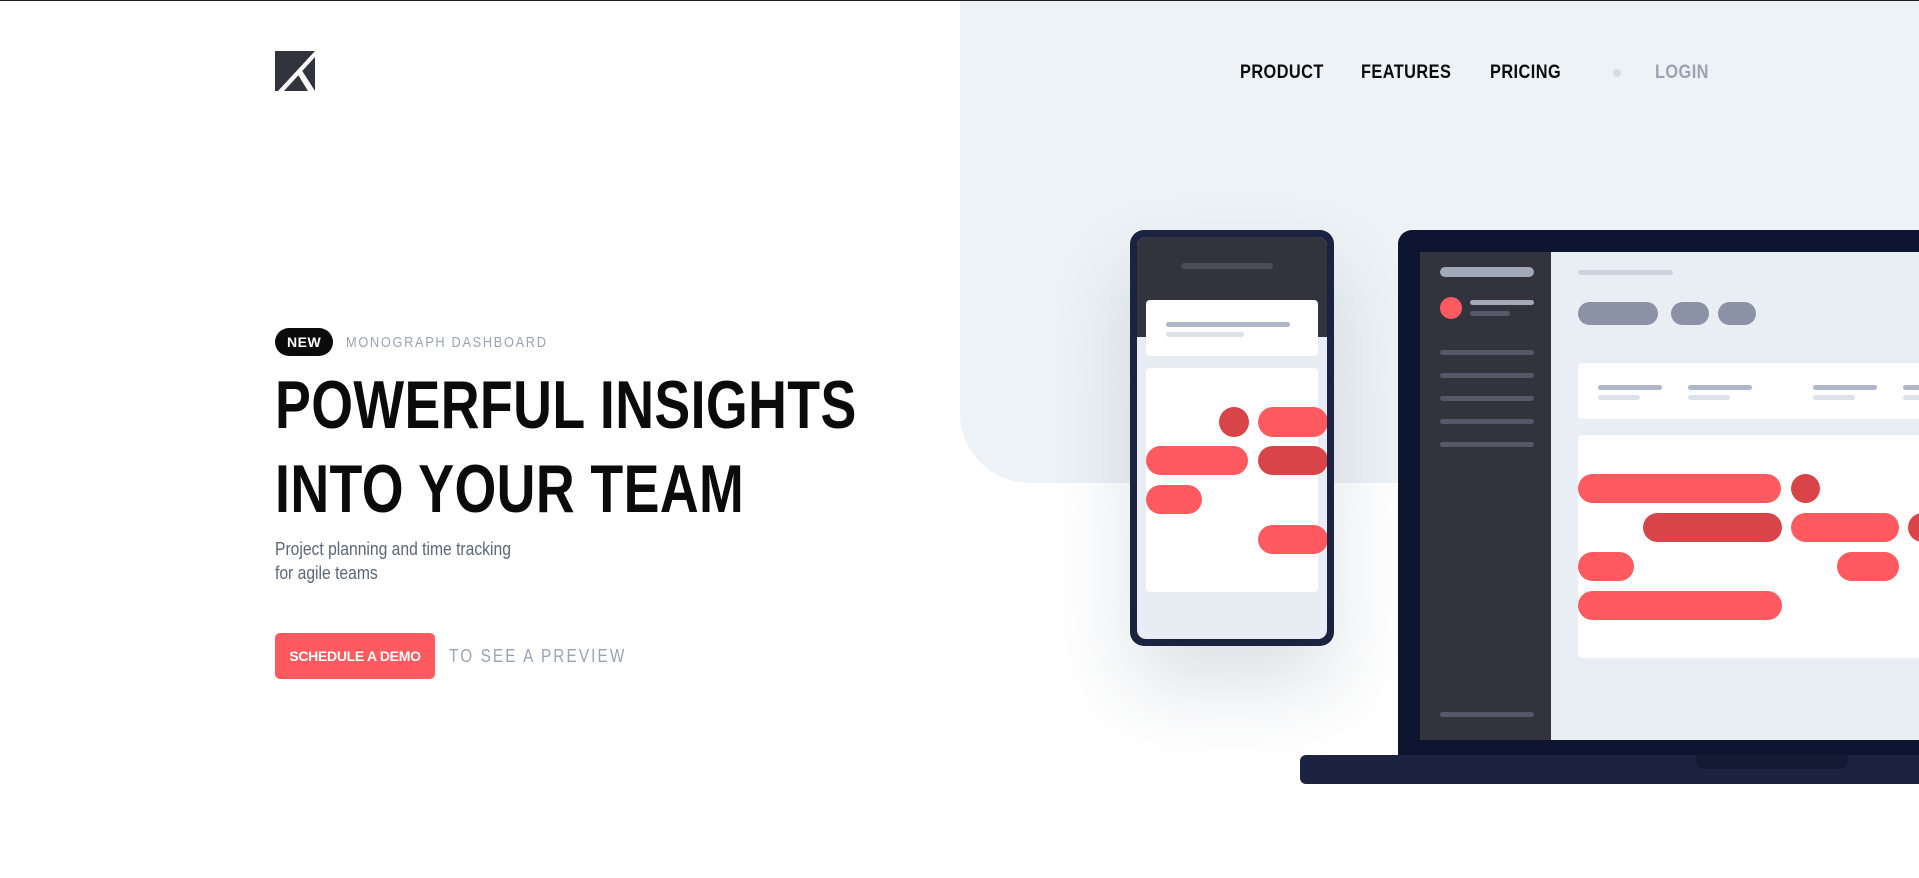  What do you see at coordinates (1525, 73) in the screenshot?
I see `nav-item-pricing: PRICING` at bounding box center [1525, 73].